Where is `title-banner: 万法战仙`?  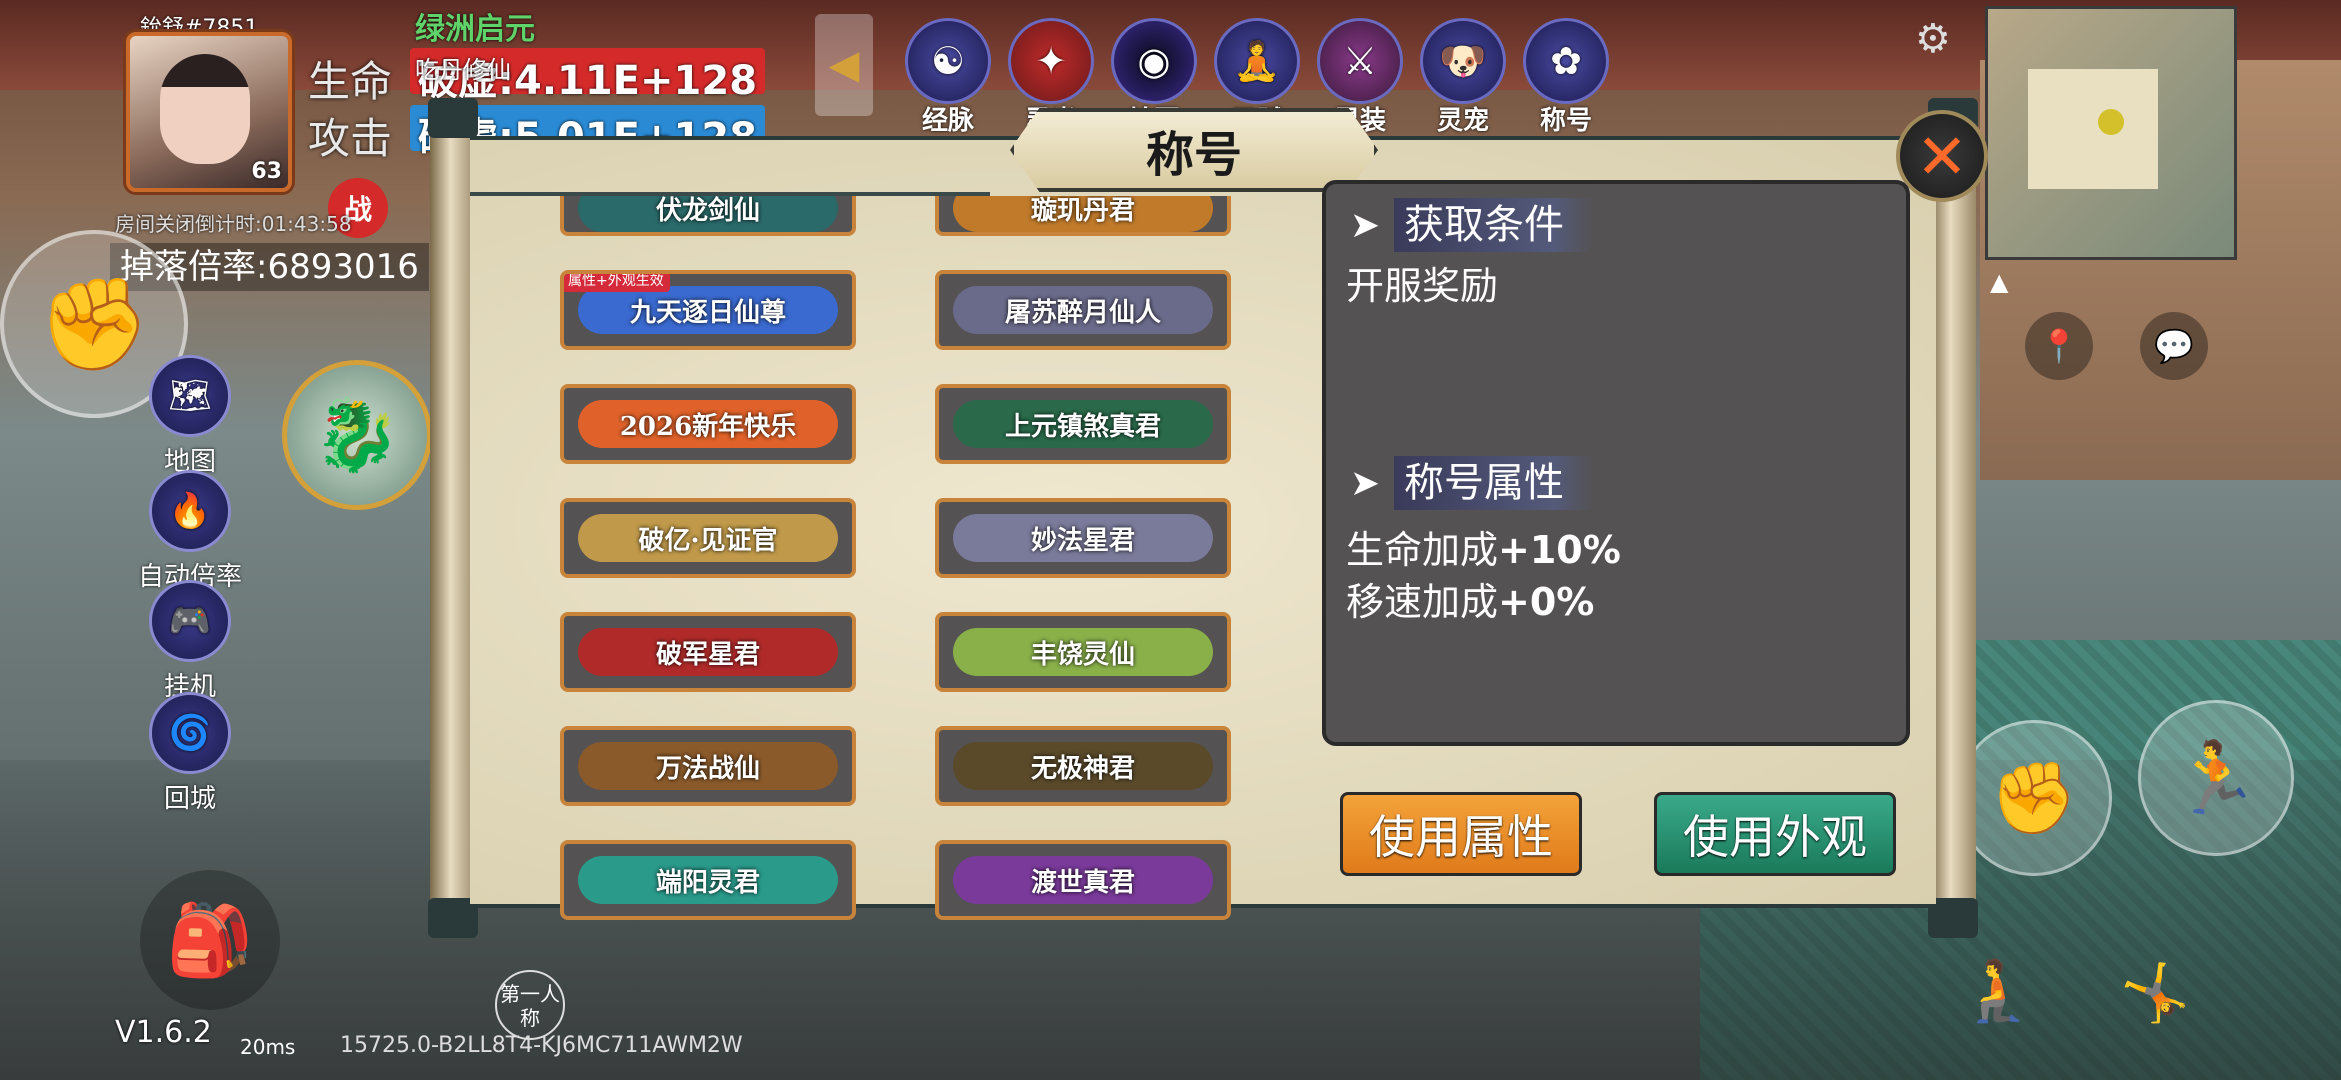 title-banner: 万法战仙 is located at coordinates (708, 766).